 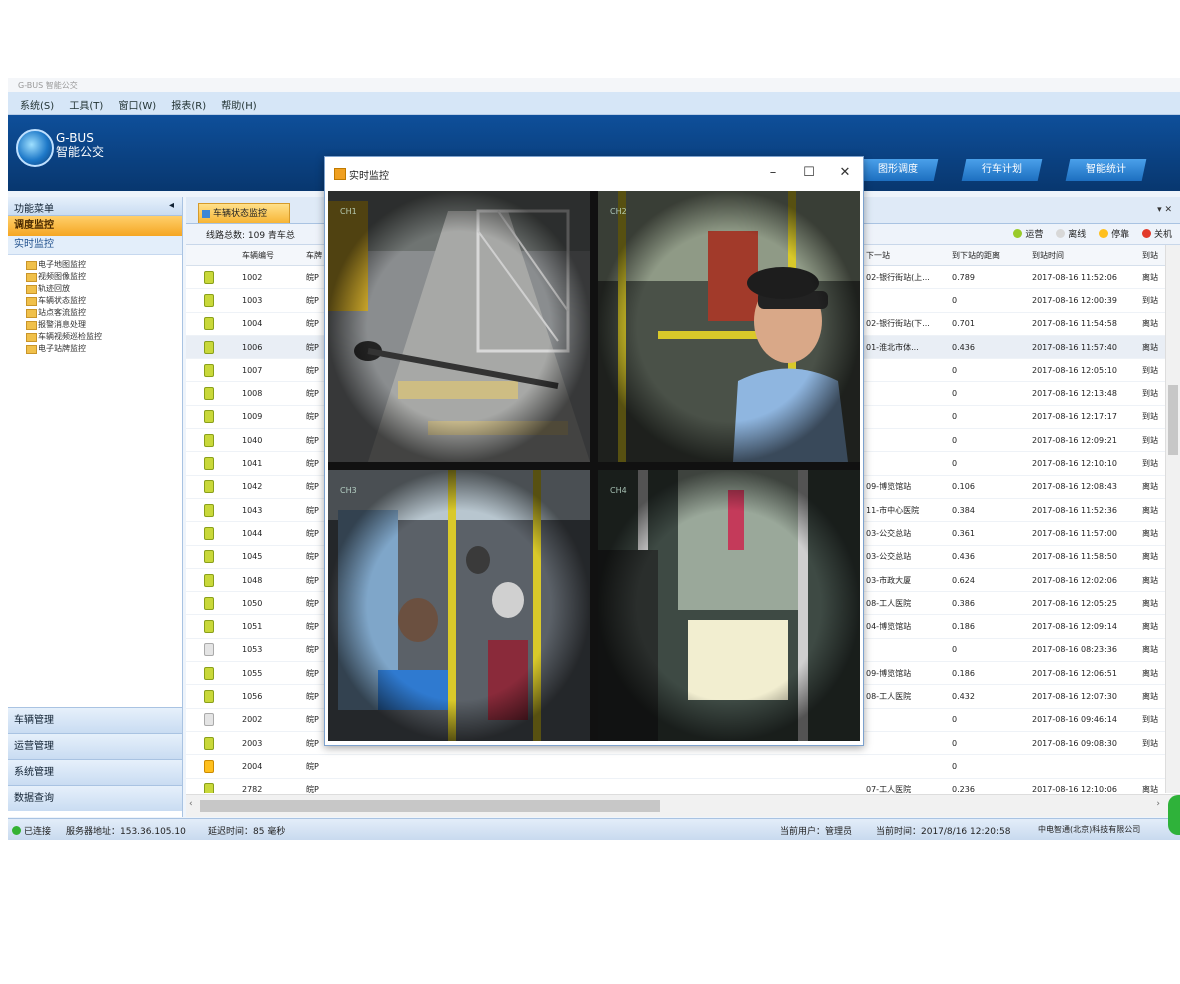 What do you see at coordinates (137, 104) in the screenshot?
I see `menu-window: 窗口(W)` at bounding box center [137, 104].